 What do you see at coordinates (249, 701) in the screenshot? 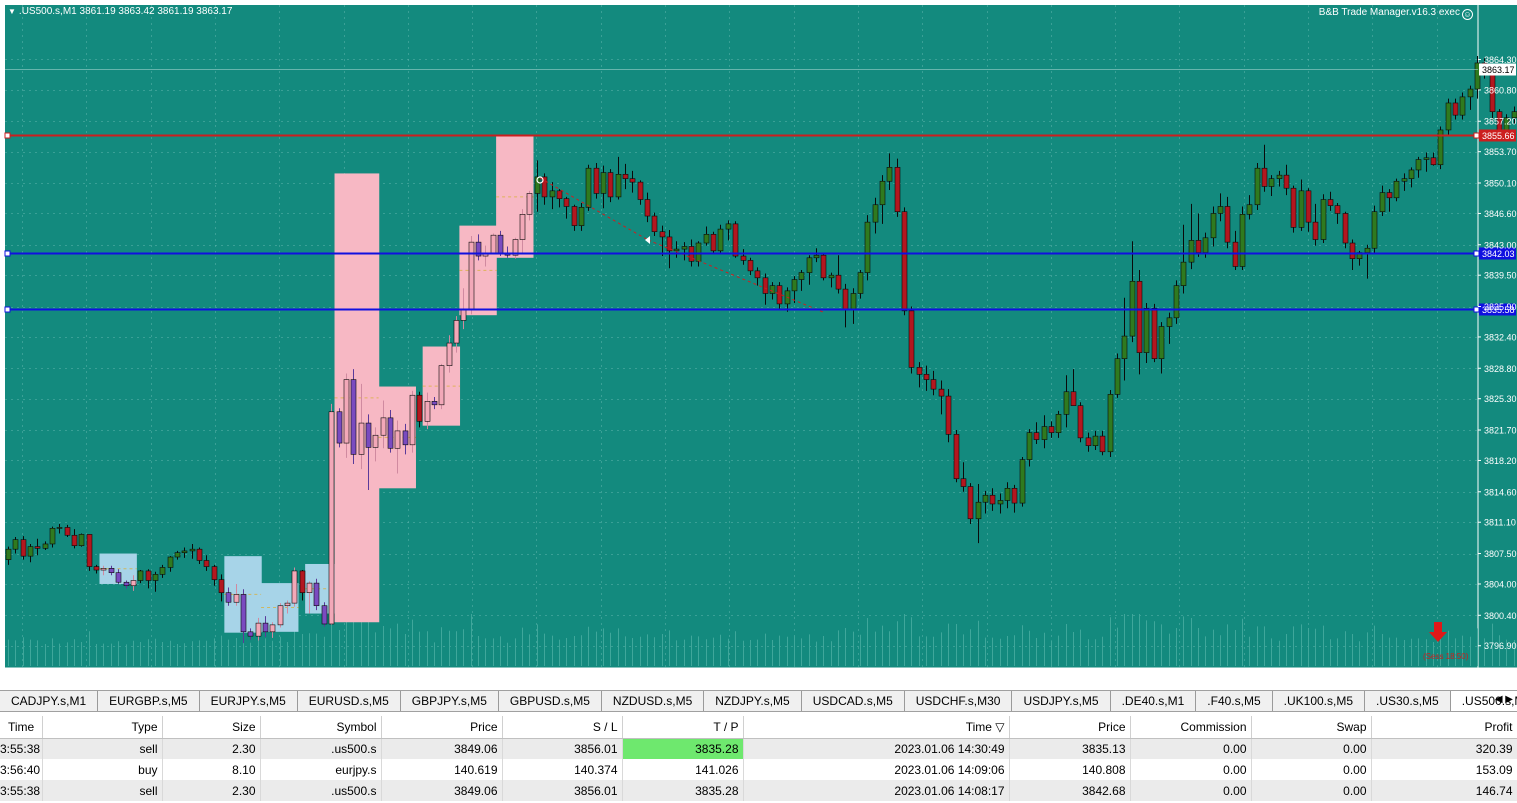
I see `symbol-tab: EURJPY.s,M5` at bounding box center [249, 701].